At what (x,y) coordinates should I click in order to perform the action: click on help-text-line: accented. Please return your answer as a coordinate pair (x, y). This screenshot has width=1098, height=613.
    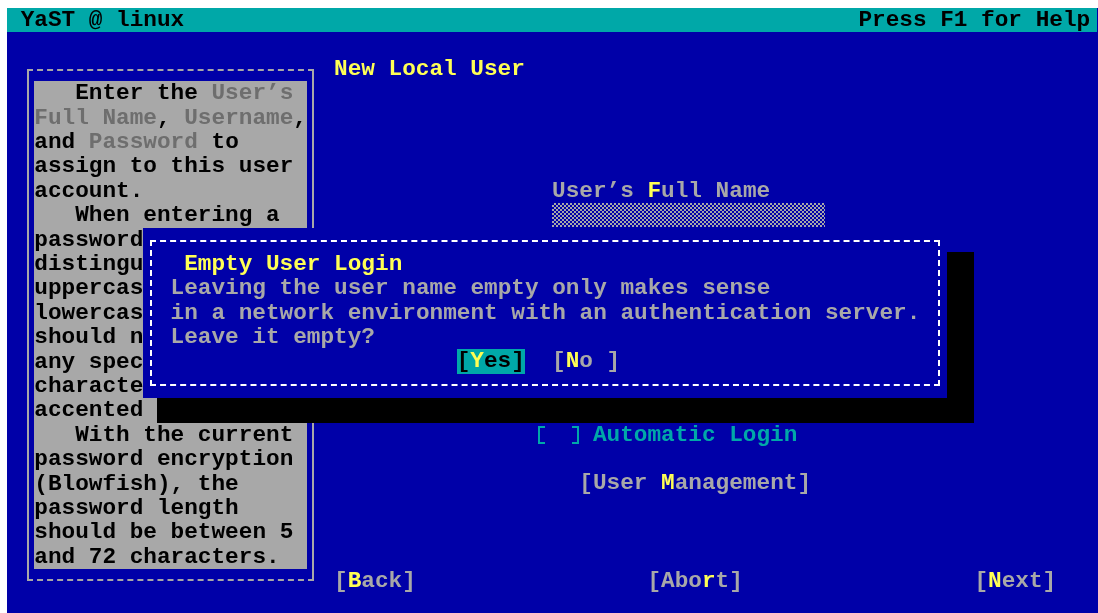
    Looking at the image, I should click on (89, 410).